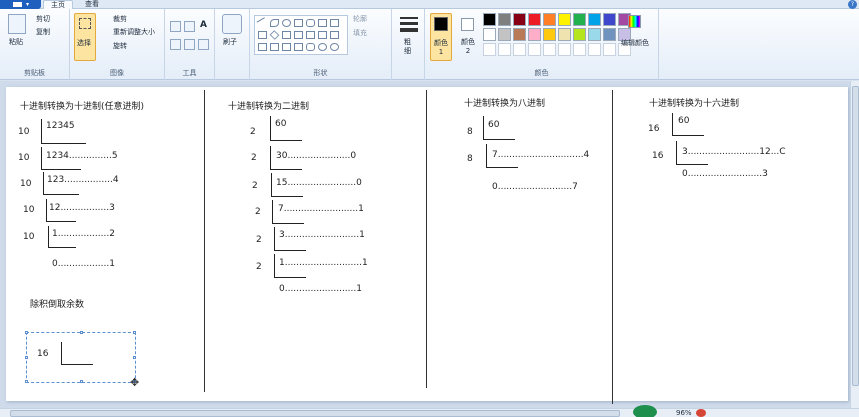 This screenshot has height=417, width=859. What do you see at coordinates (701, 413) in the screenshot?
I see `close-icon` at bounding box center [701, 413].